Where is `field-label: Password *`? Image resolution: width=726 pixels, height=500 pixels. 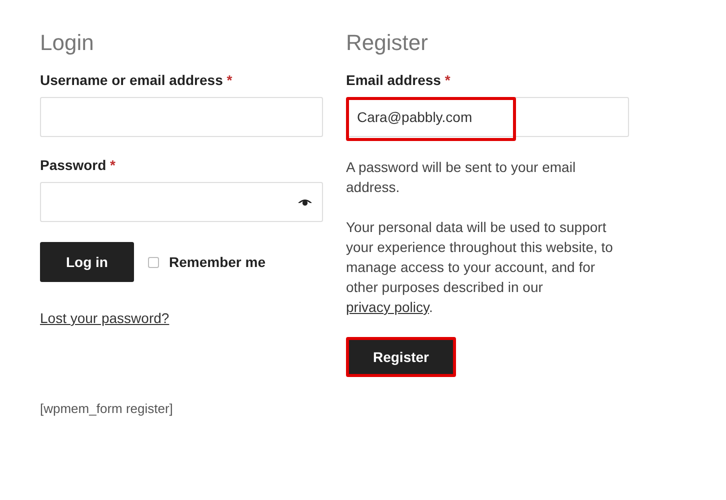 field-label: Password * is located at coordinates (78, 165).